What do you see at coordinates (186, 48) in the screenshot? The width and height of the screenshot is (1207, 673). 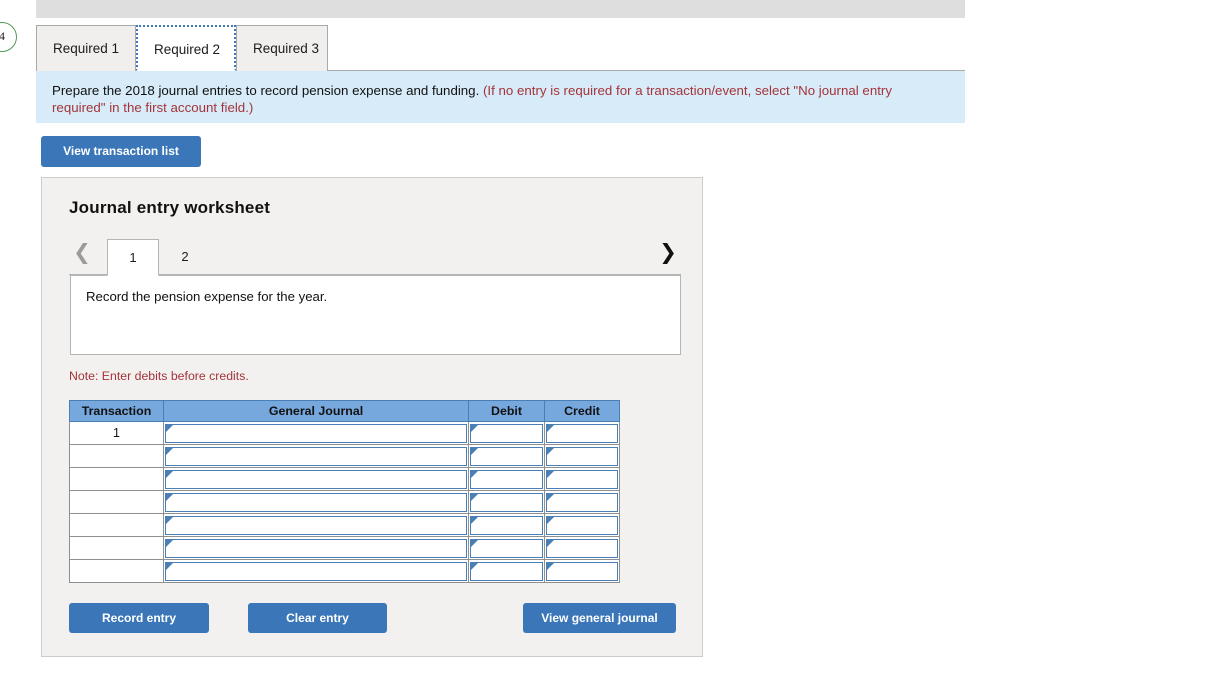 I see `tab-required-2: Required 2` at bounding box center [186, 48].